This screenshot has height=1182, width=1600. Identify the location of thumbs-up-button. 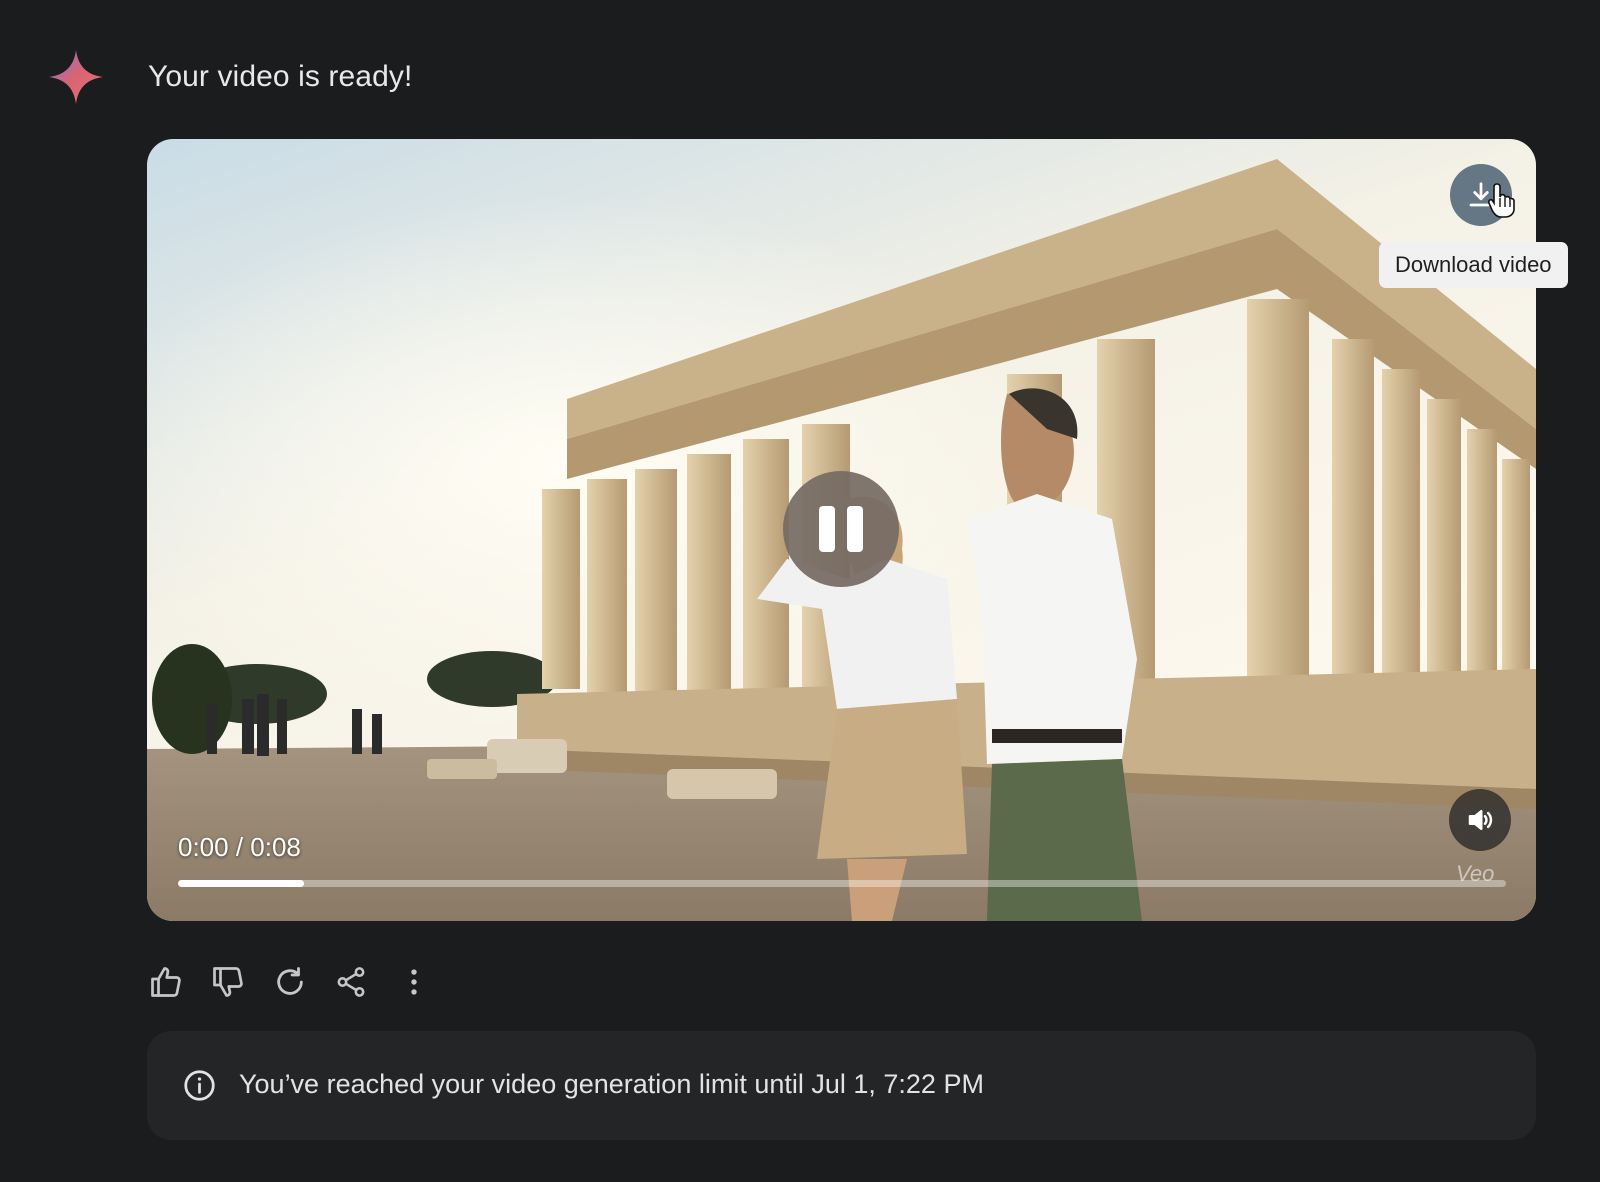
(166, 982).